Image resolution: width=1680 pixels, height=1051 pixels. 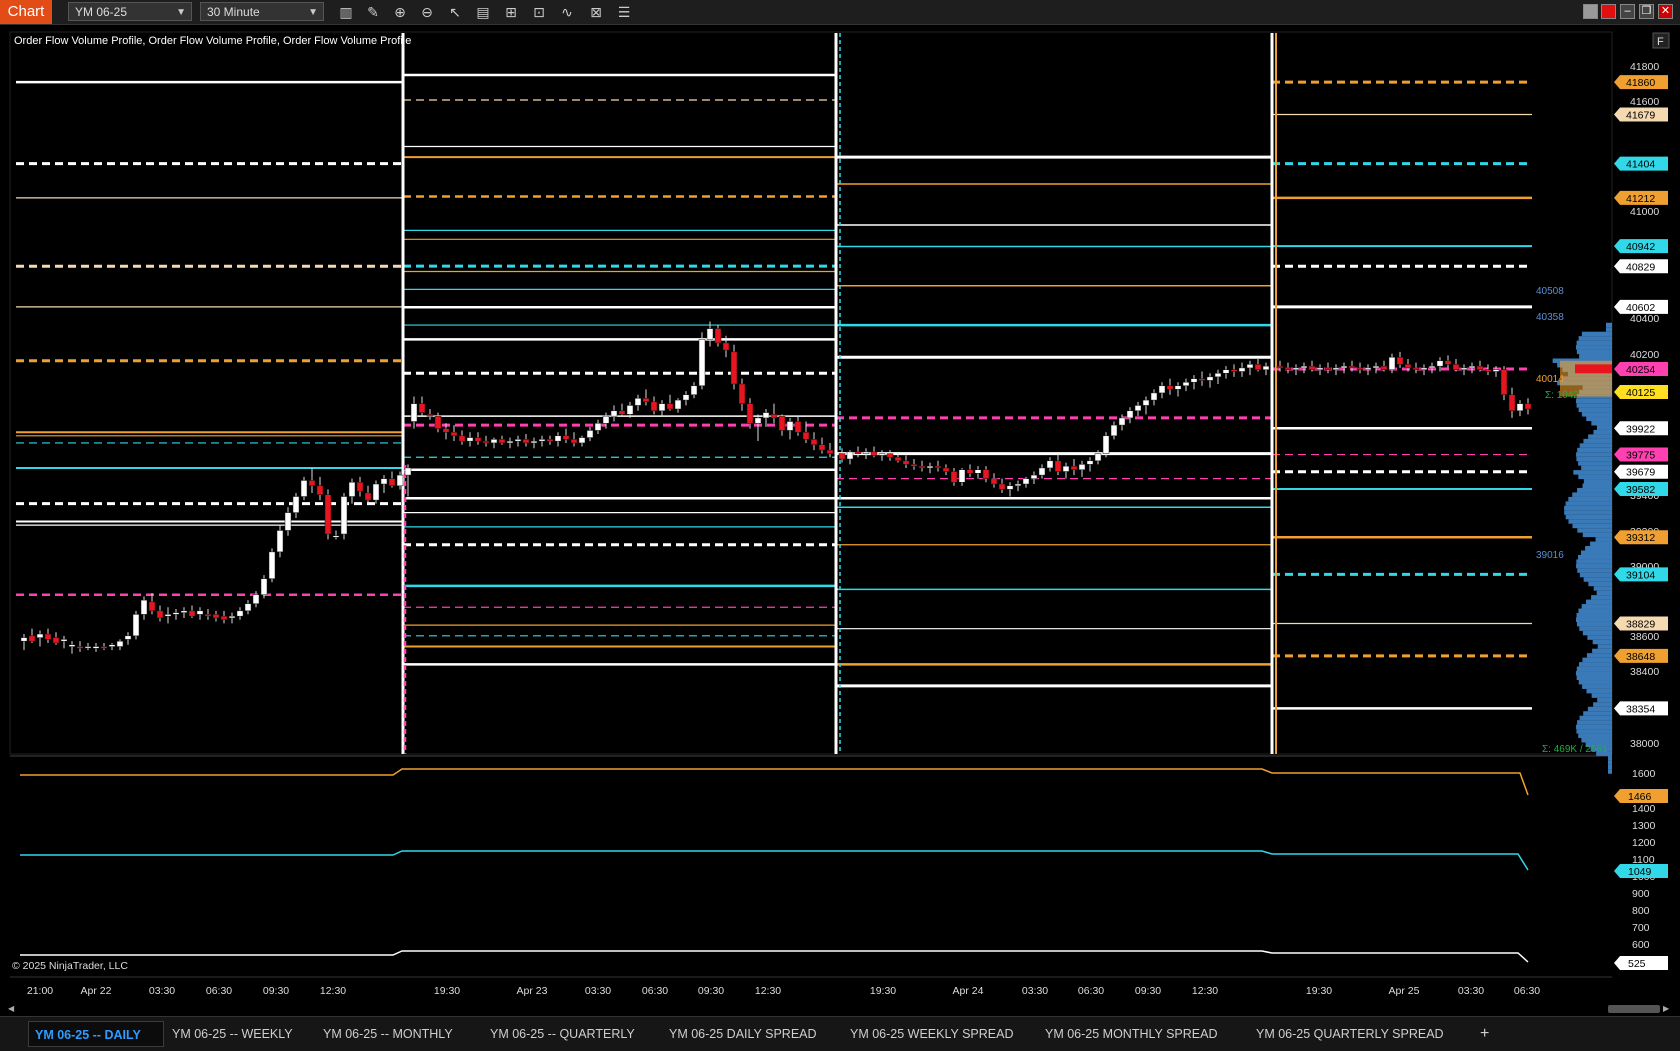 I want to click on add-tab-button: +, so click(x=1486, y=1034).